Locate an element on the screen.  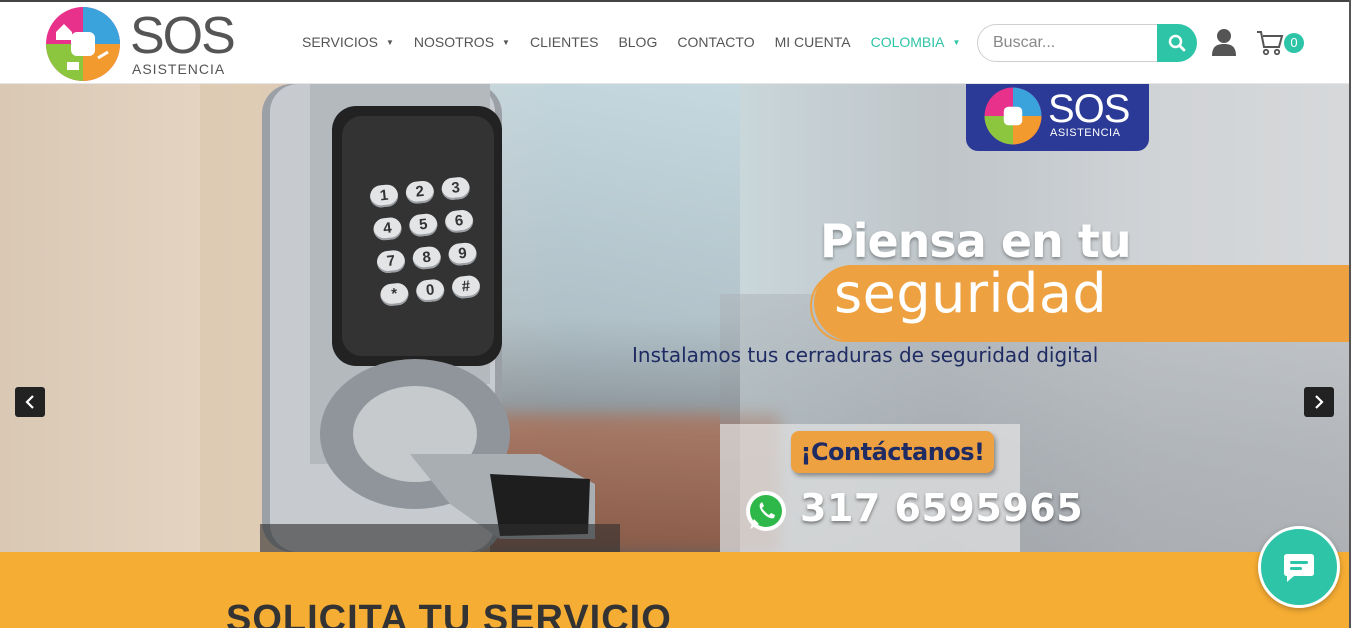
hero-headline: Piensa en tu is located at coordinates (976, 241).